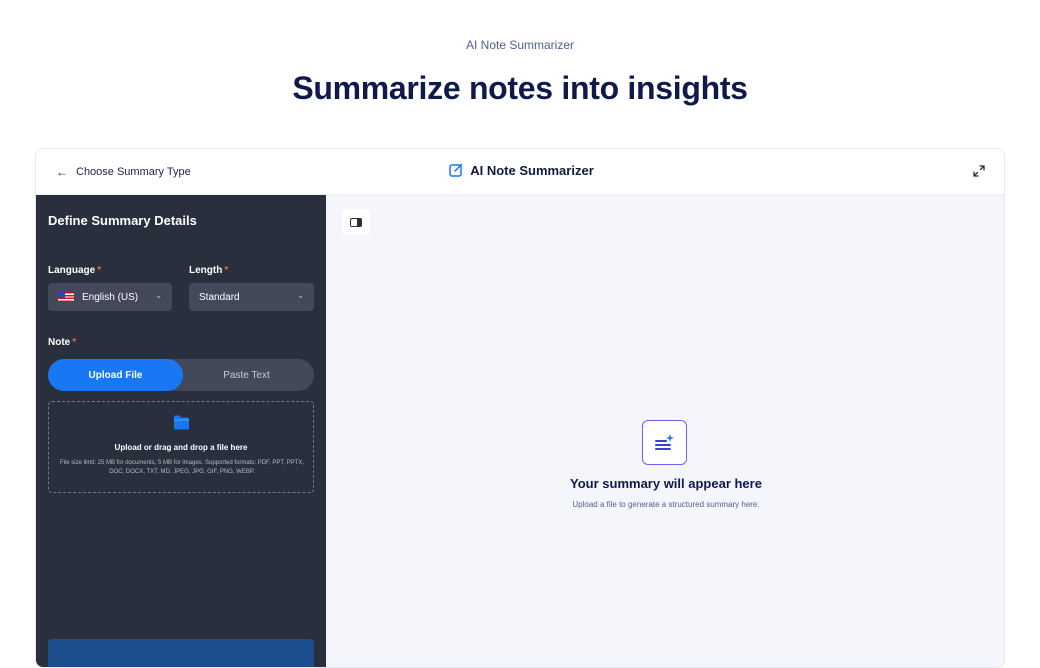 The width and height of the screenshot is (1040, 668). I want to click on language-value: English (US), so click(110, 297).